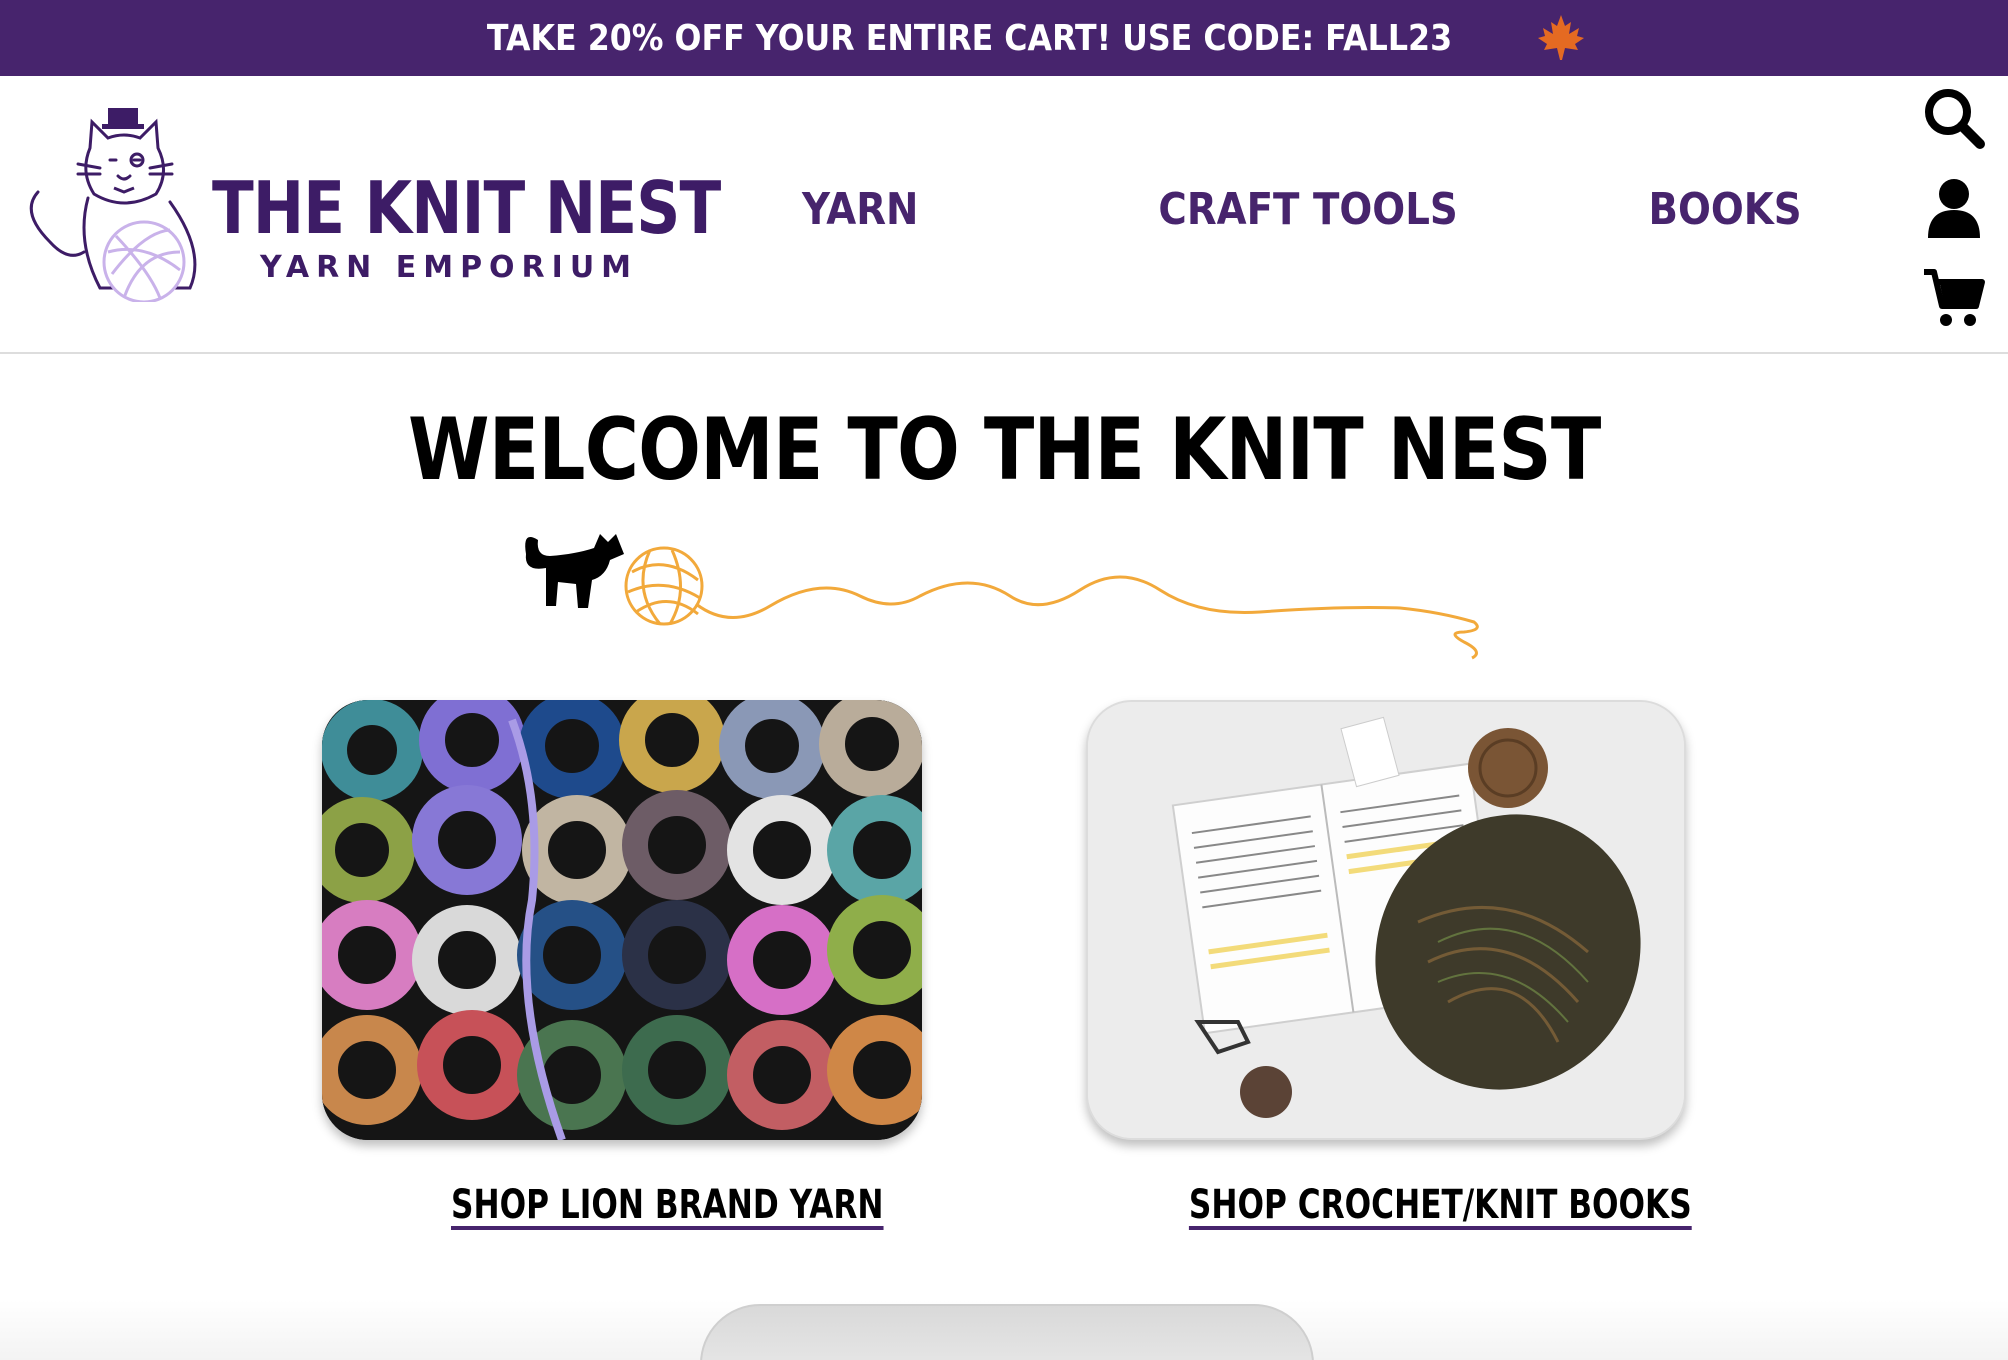 Image resolution: width=2008 pixels, height=1360 pixels. I want to click on next-section-card, so click(1007, 1332).